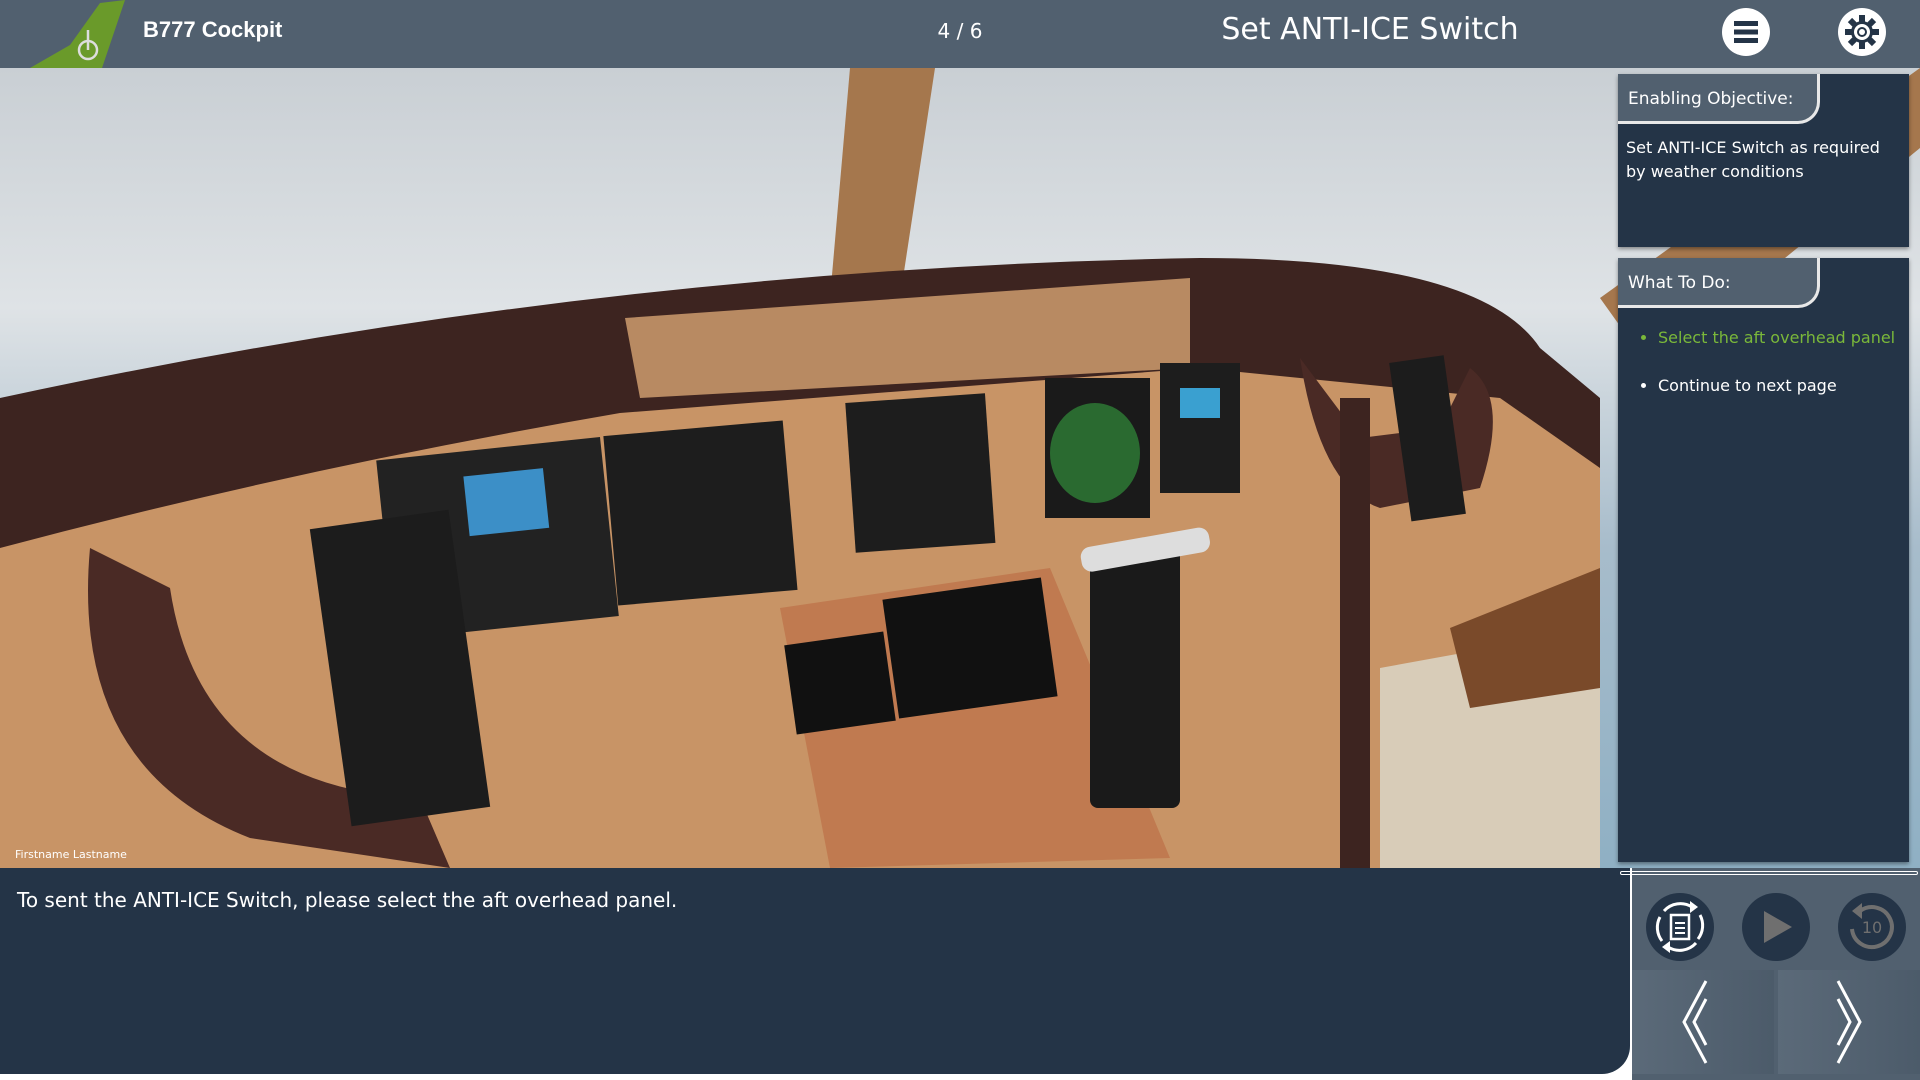 The image size is (1920, 1080). What do you see at coordinates (1719, 99) in the screenshot?
I see `enabling-objective-heading: Enabling Objective:` at bounding box center [1719, 99].